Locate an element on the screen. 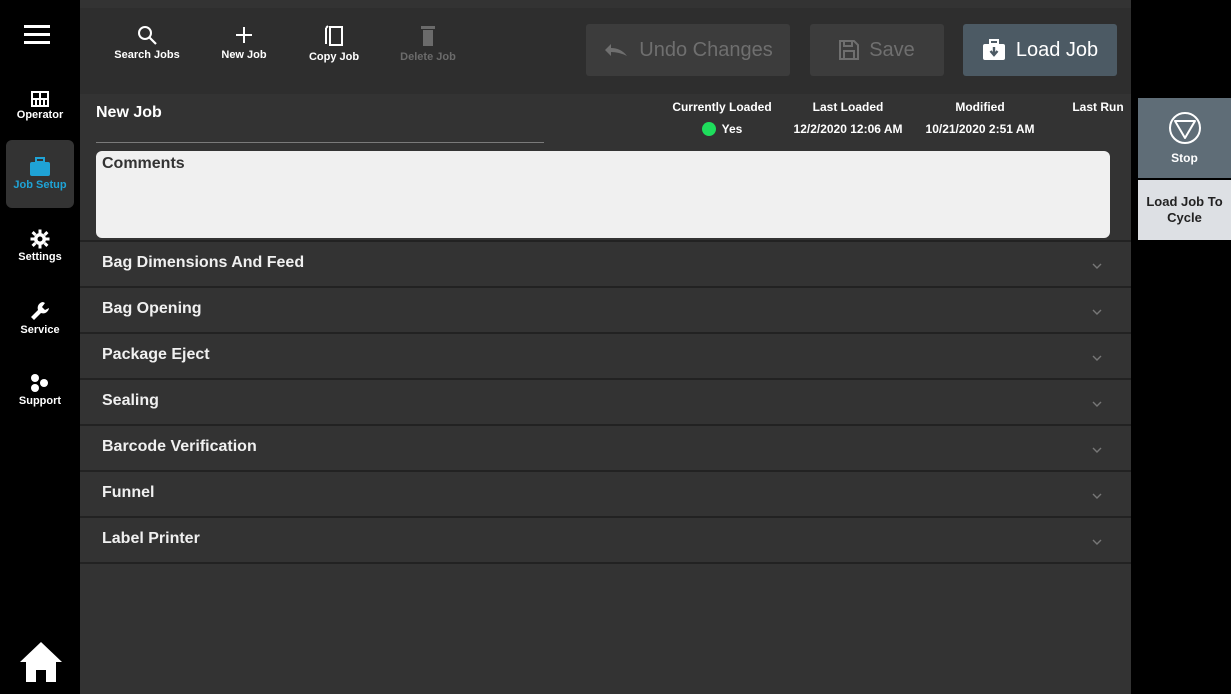 The image size is (1231, 694). copy-icon is located at coordinates (334, 35).